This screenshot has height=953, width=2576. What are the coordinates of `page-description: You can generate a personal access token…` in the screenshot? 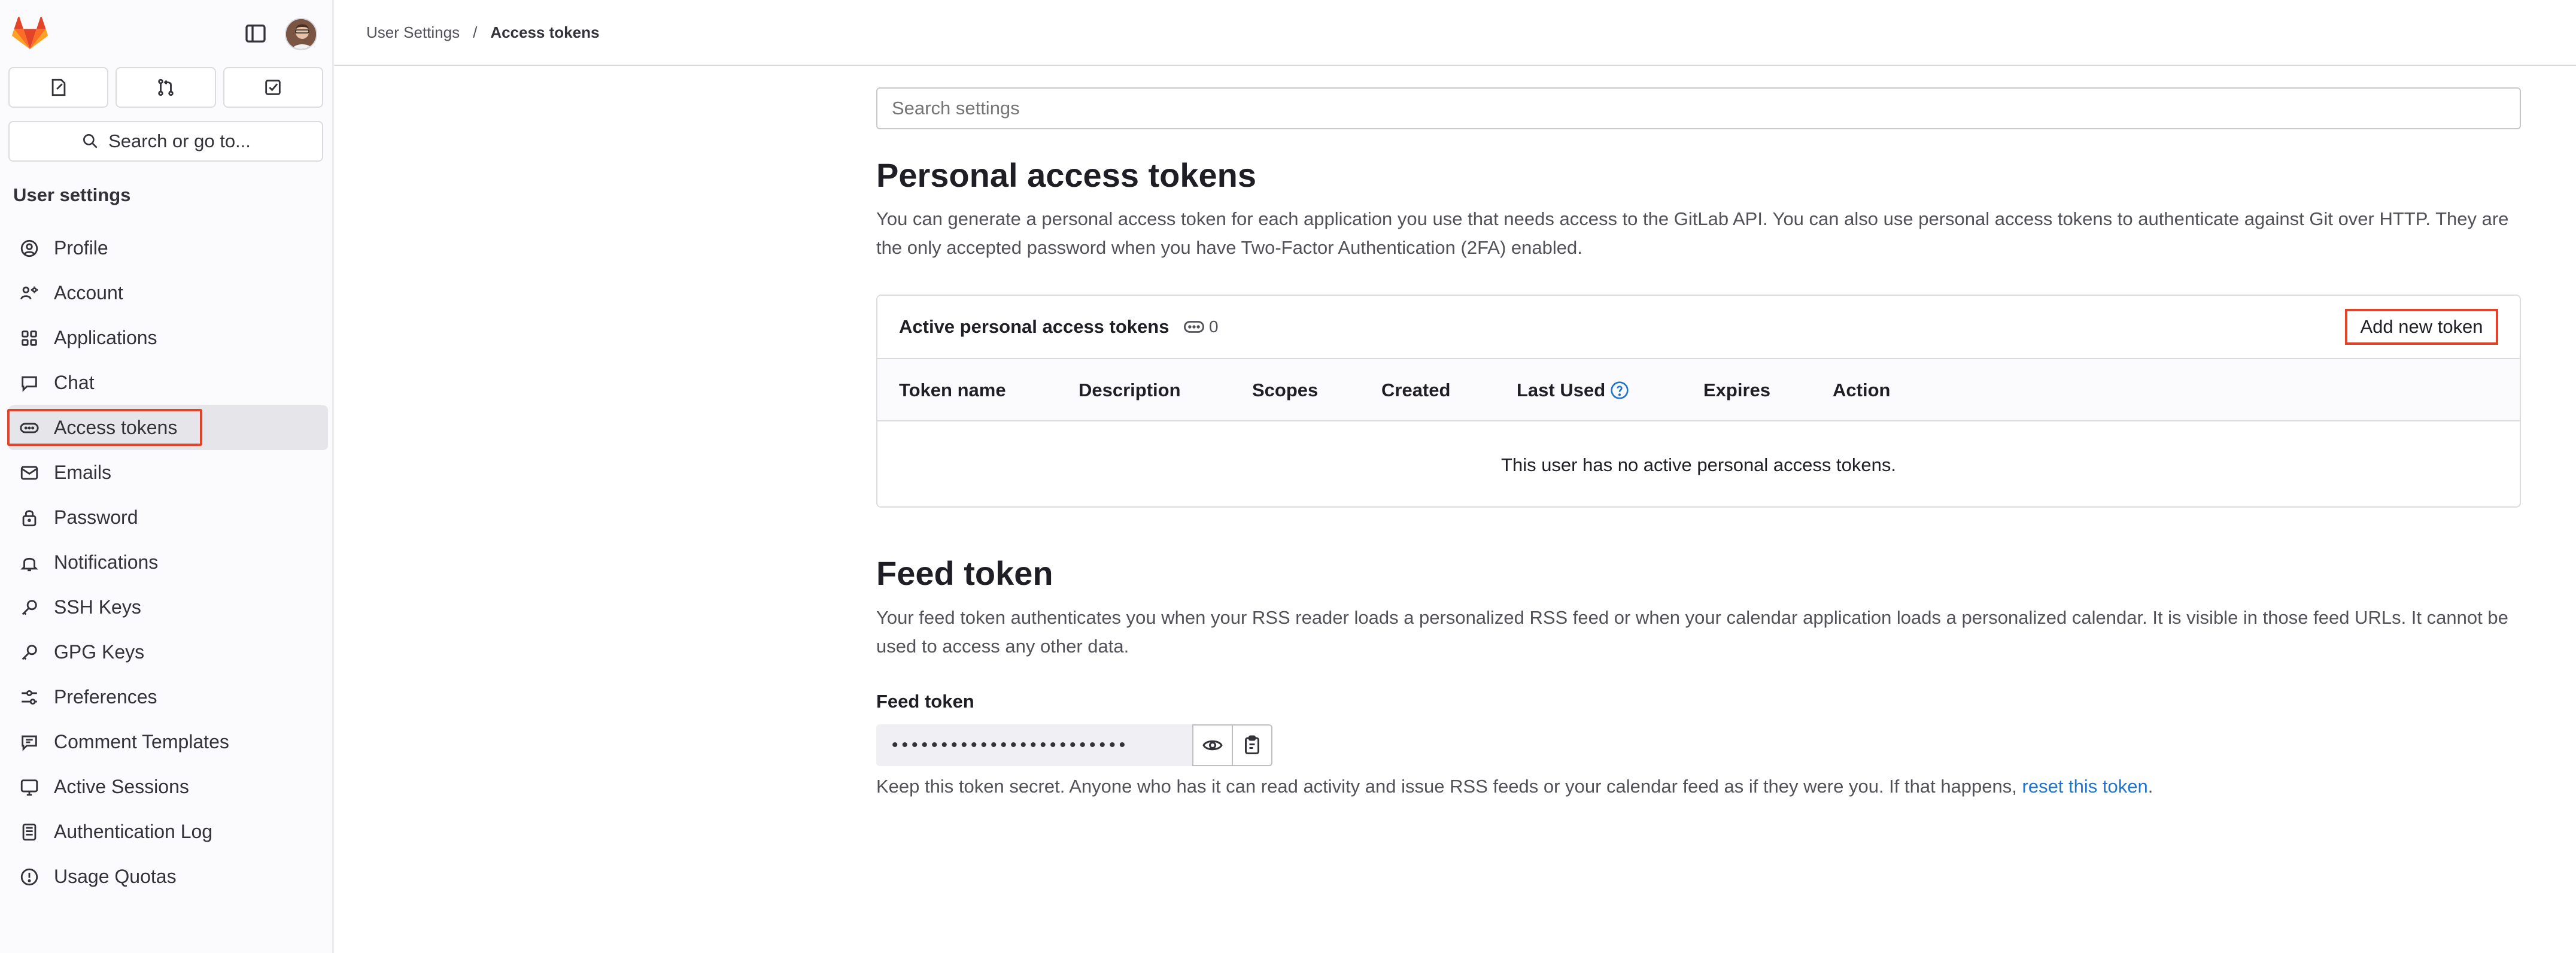 It's located at (1692, 233).